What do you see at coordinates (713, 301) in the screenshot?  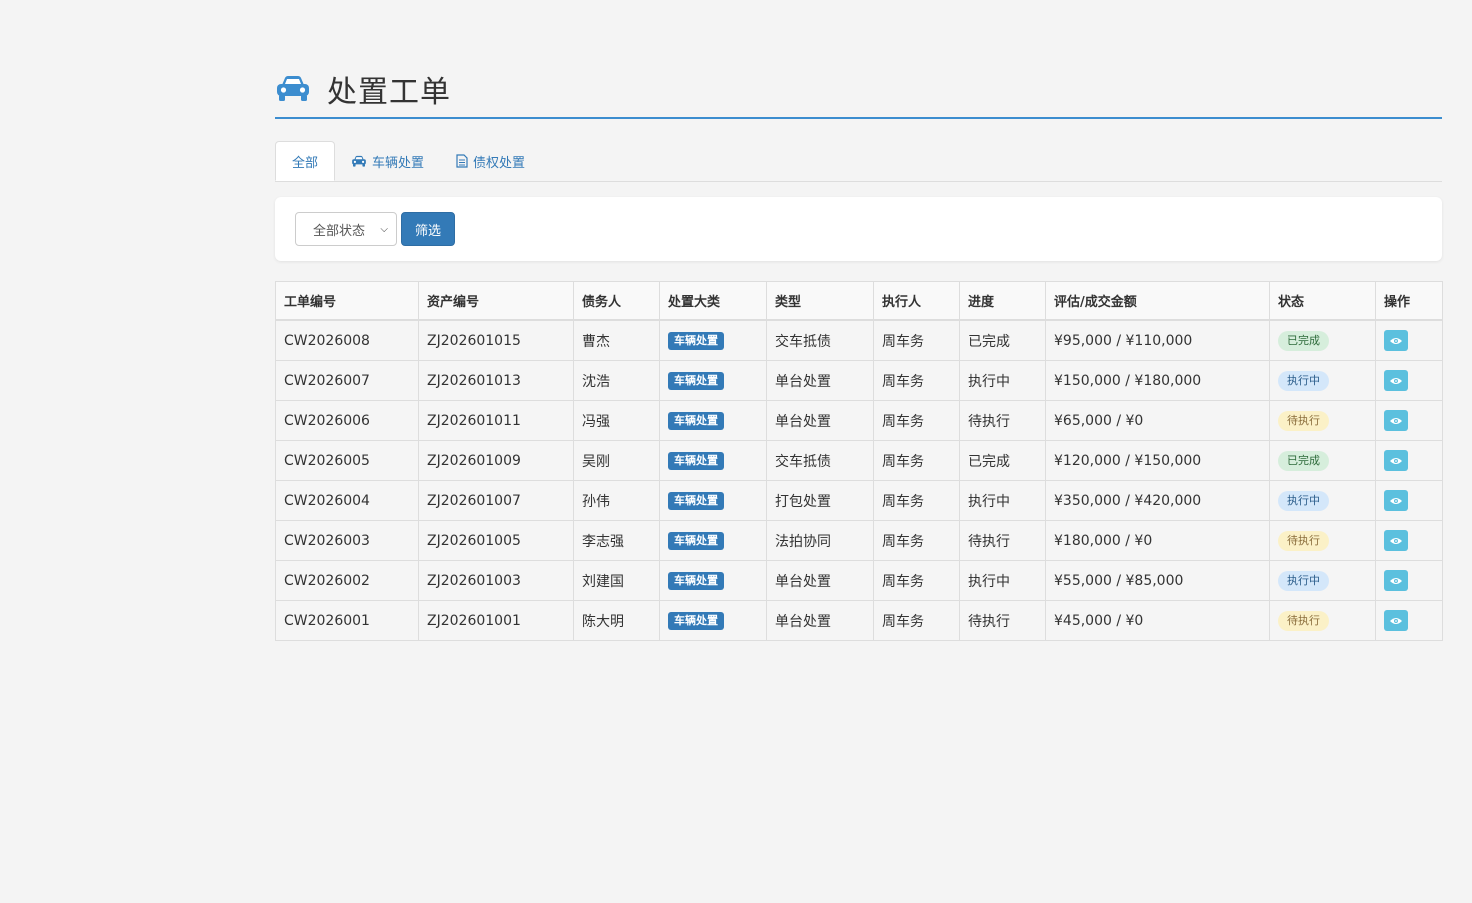 I see `col-header: 处置大类` at bounding box center [713, 301].